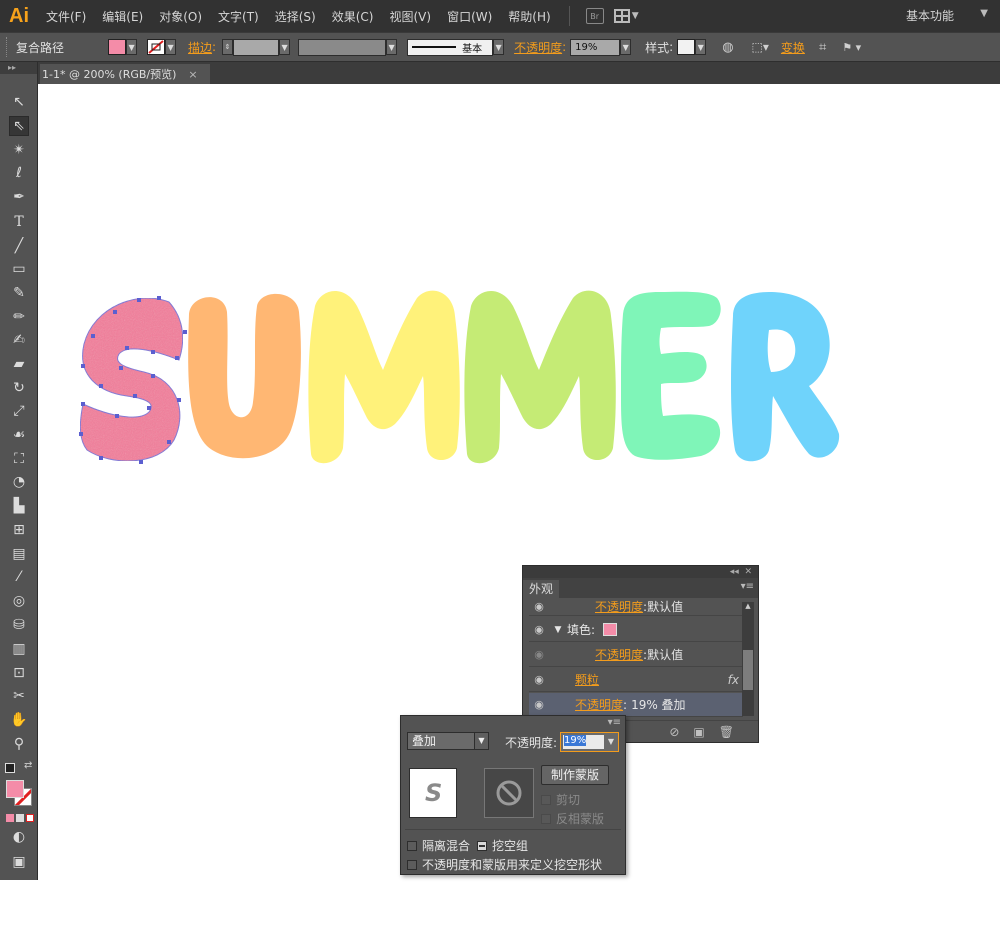 The height and width of the screenshot is (938, 1000). I want to click on panel-options-icon: ⚑ ▾, so click(851, 47).